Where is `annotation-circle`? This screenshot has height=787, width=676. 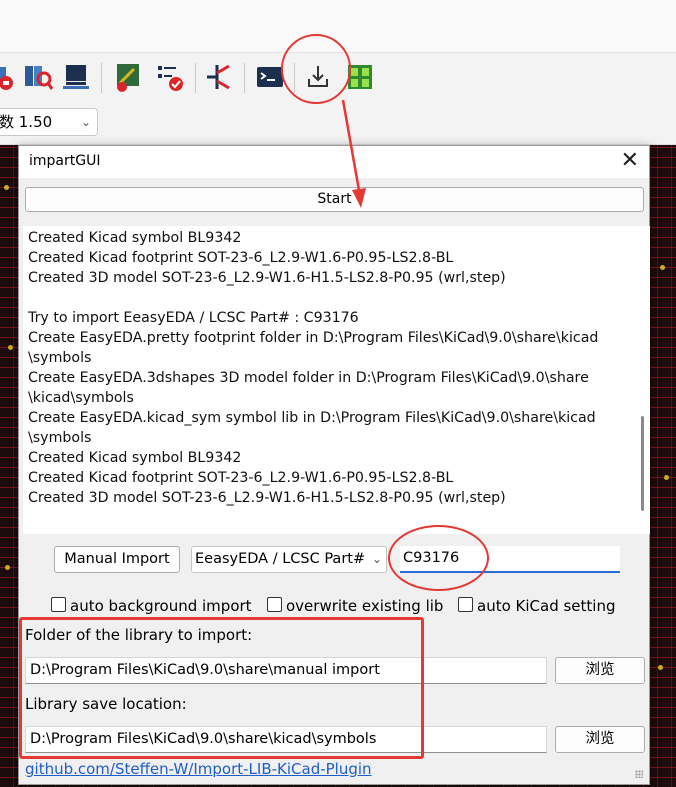 annotation-circle is located at coordinates (438, 558).